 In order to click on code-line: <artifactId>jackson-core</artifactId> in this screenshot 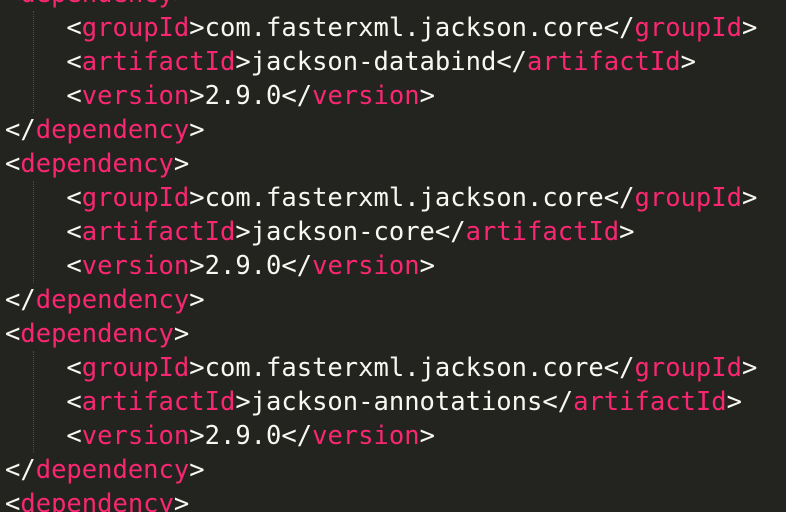, I will do `click(320, 232)`.